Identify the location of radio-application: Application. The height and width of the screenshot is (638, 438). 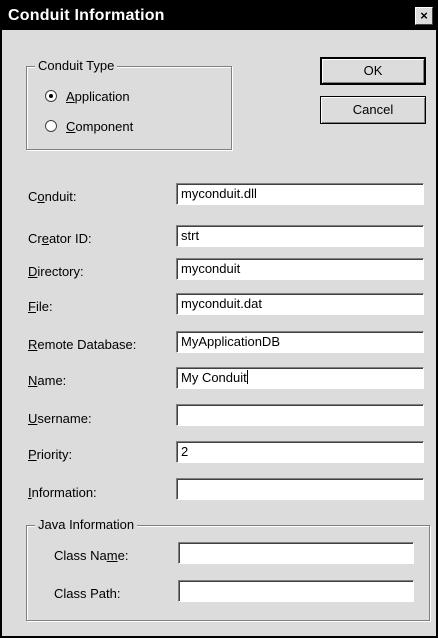
(87, 96).